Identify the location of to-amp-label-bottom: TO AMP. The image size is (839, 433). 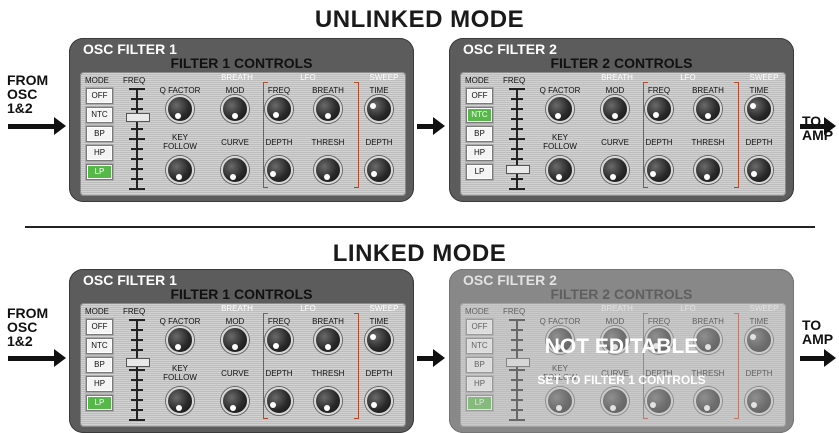
(818, 332).